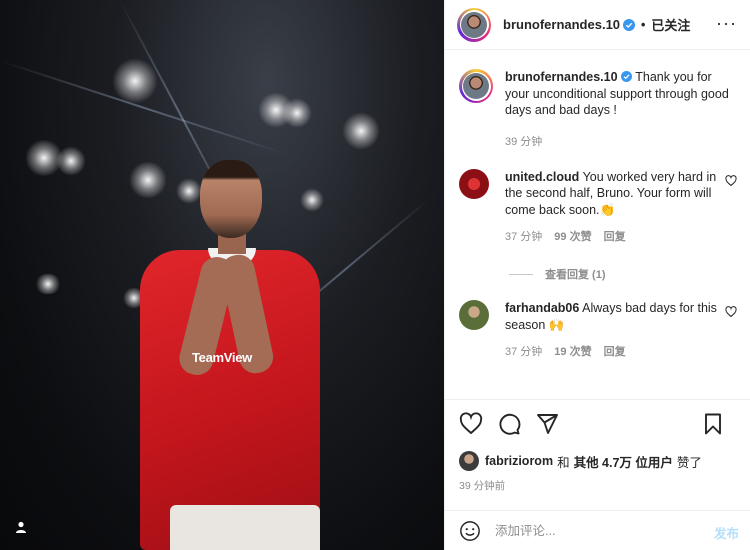 This screenshot has height=550, width=750. I want to click on post-comment-button: 发布, so click(726, 532).